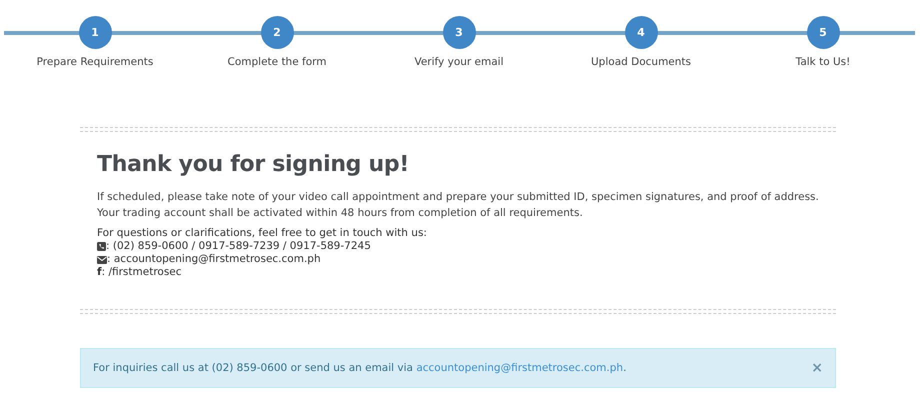 The image size is (923, 409). What do you see at coordinates (101, 246) in the screenshot?
I see `phone-icon` at bounding box center [101, 246].